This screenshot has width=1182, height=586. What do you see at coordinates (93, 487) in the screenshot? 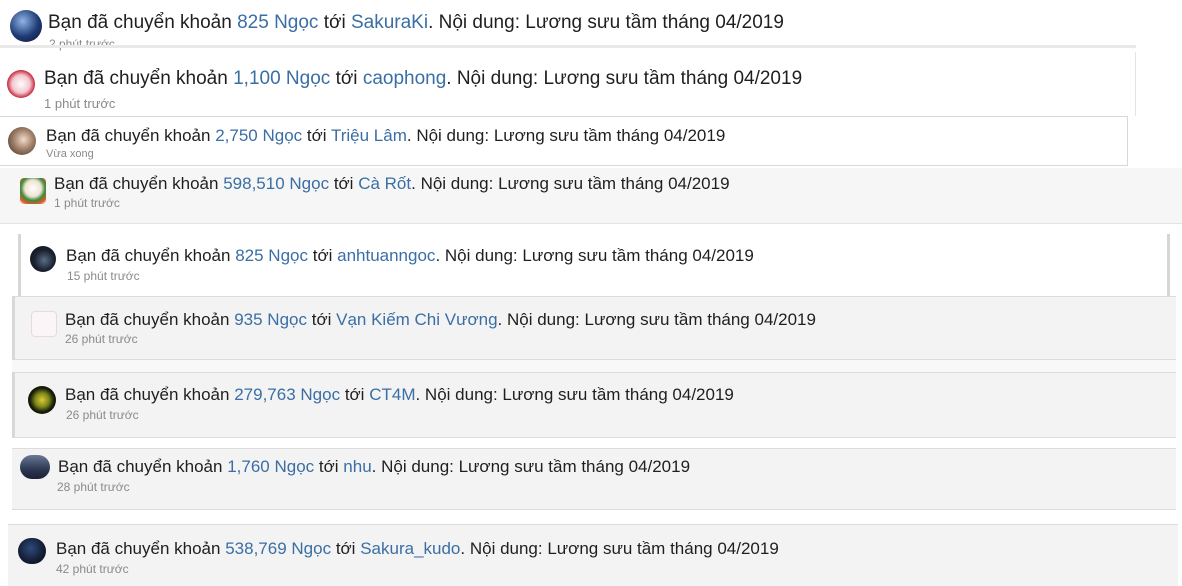
I see `timestamp: 28 phút trước` at bounding box center [93, 487].